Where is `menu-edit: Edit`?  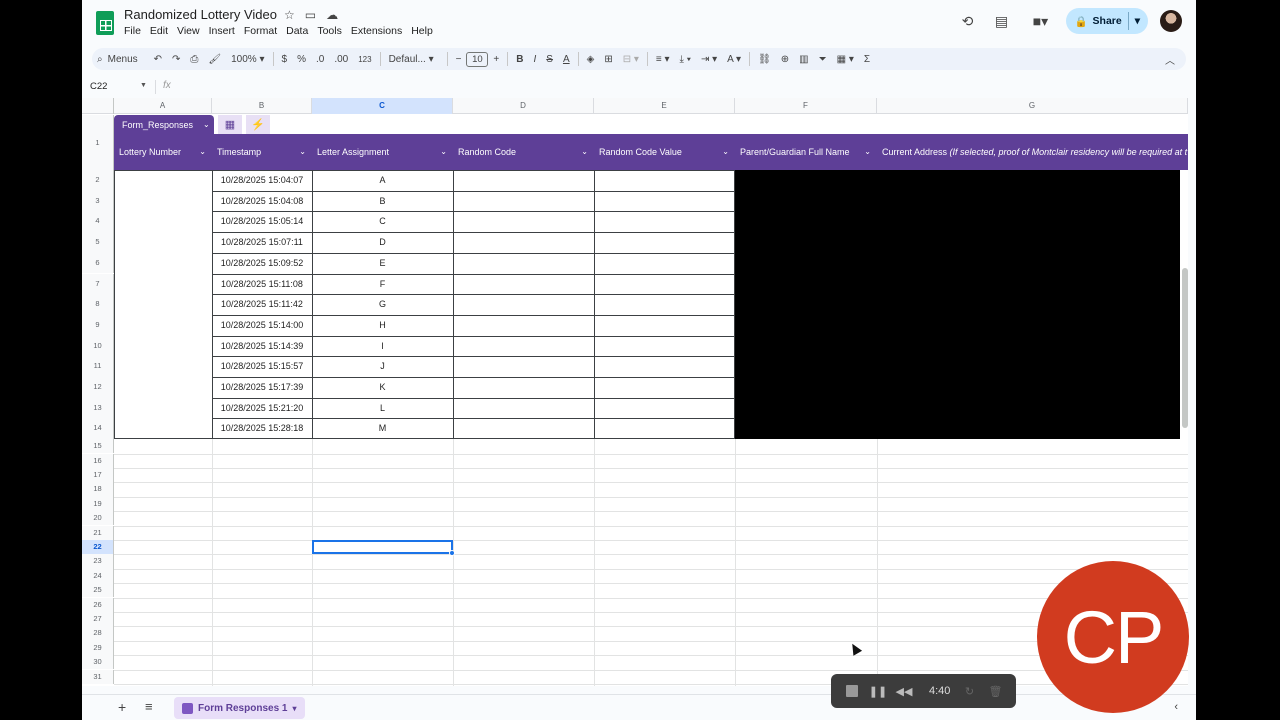 menu-edit: Edit is located at coordinates (159, 31).